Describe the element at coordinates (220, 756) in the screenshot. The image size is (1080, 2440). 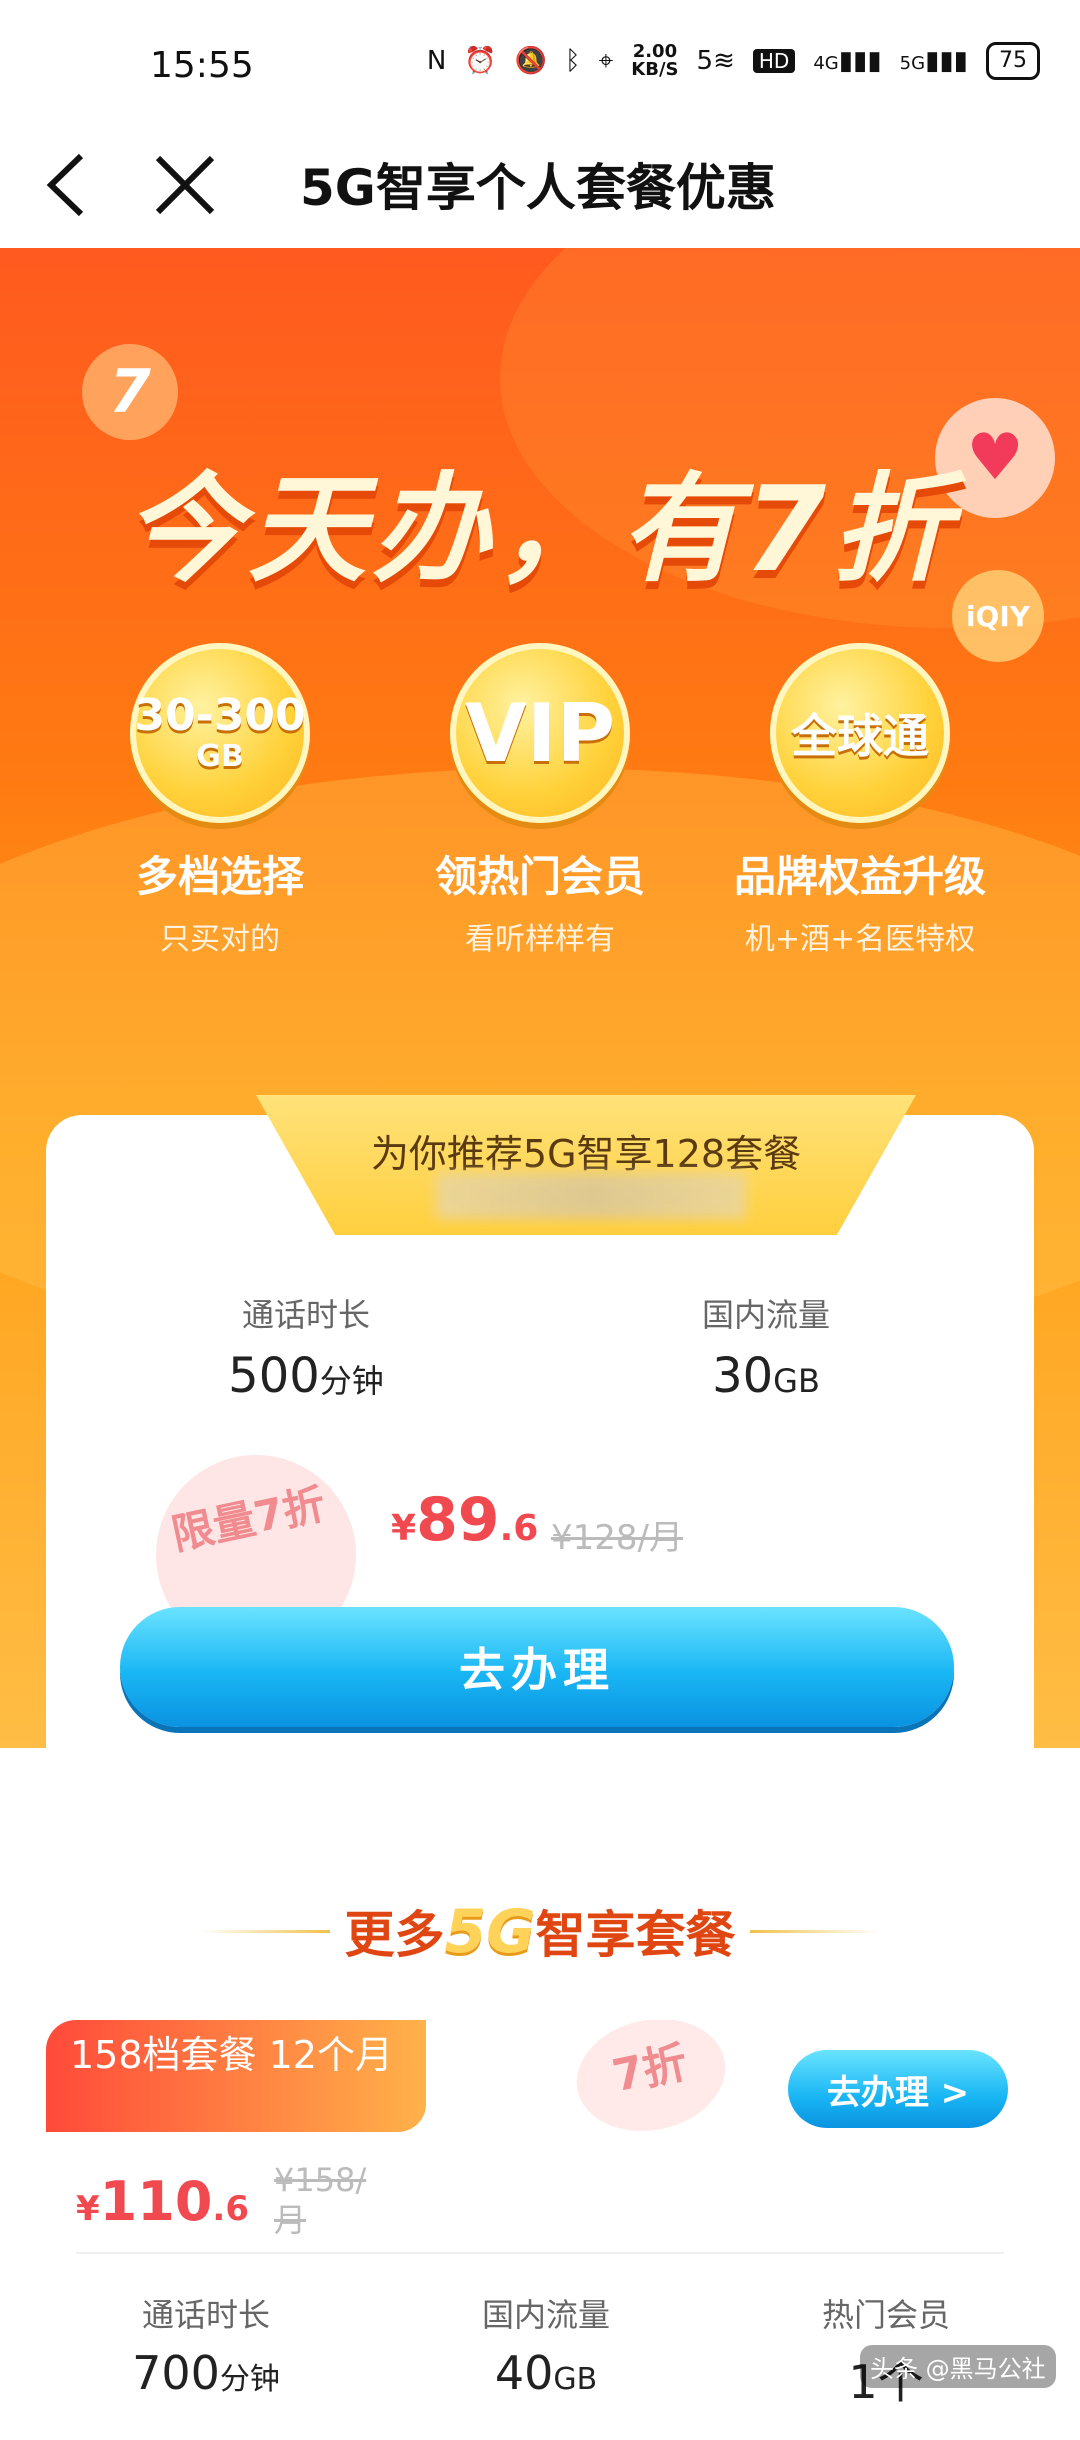
I see `coin-subtext: GB` at that location.